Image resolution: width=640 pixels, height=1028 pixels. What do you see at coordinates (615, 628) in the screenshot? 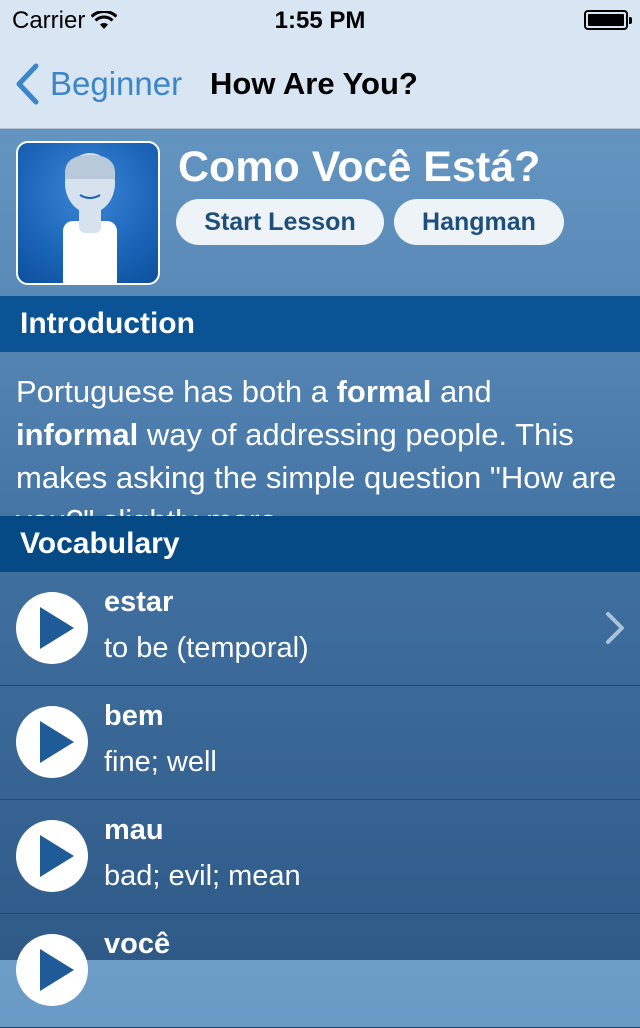
I see `chevron-right-icon` at bounding box center [615, 628].